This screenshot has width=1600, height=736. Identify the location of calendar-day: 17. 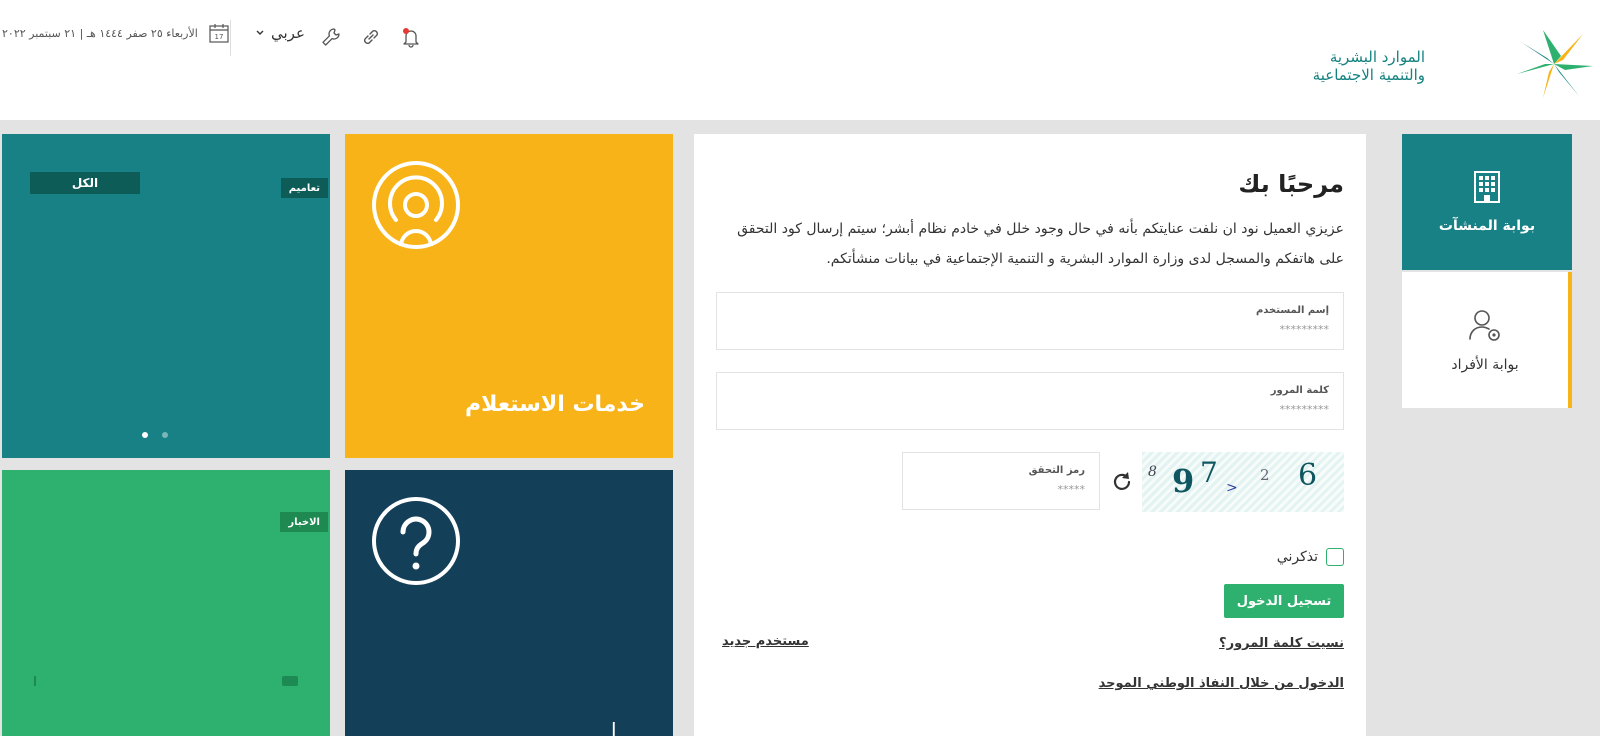
(218, 37).